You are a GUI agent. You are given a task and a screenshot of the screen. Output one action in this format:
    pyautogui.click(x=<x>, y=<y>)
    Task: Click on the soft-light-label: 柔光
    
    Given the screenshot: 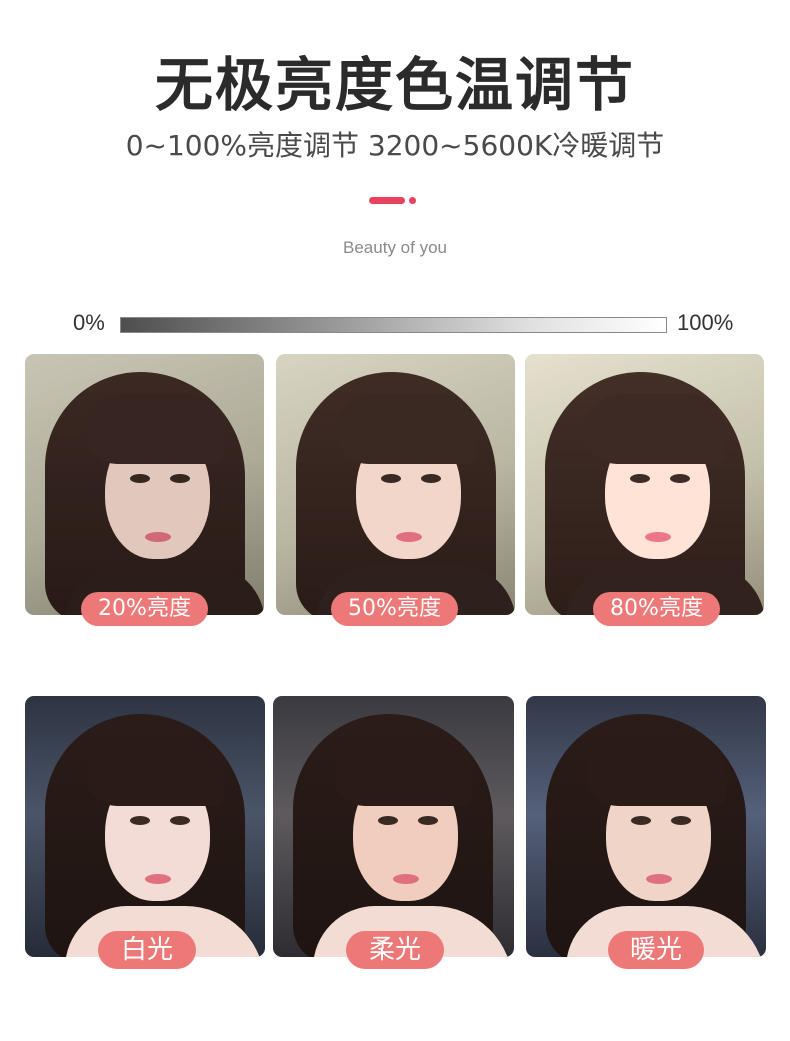 What is the action you would take?
    pyautogui.click(x=395, y=950)
    